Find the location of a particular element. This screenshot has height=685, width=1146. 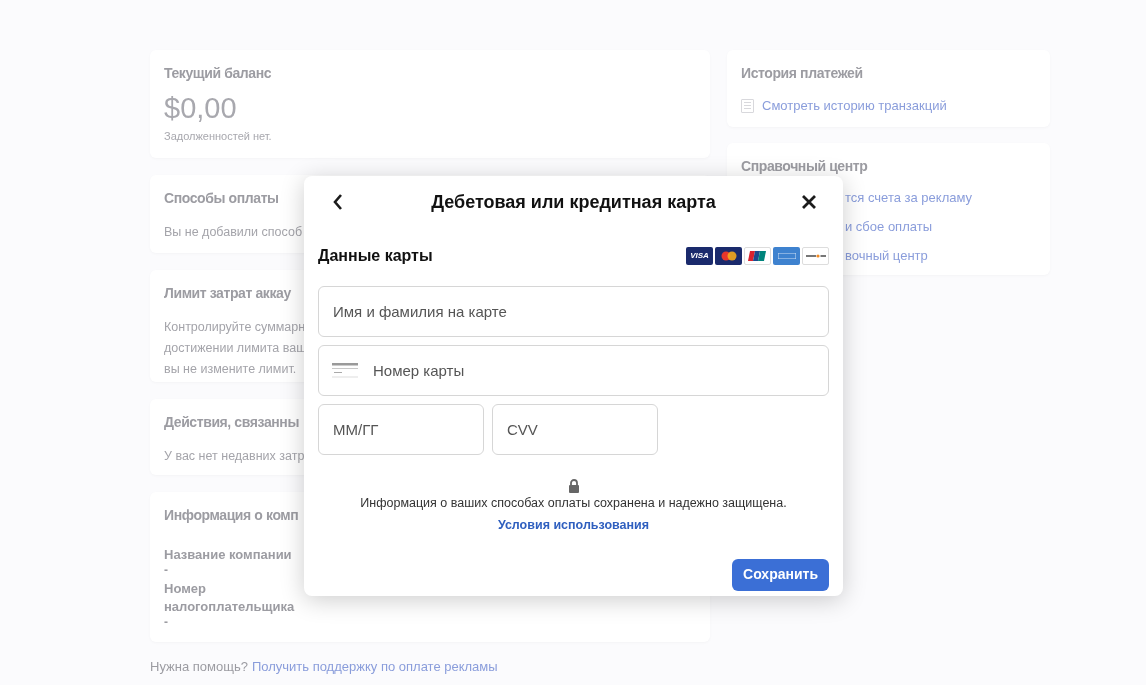

field-label: Название компании is located at coordinates (228, 555).